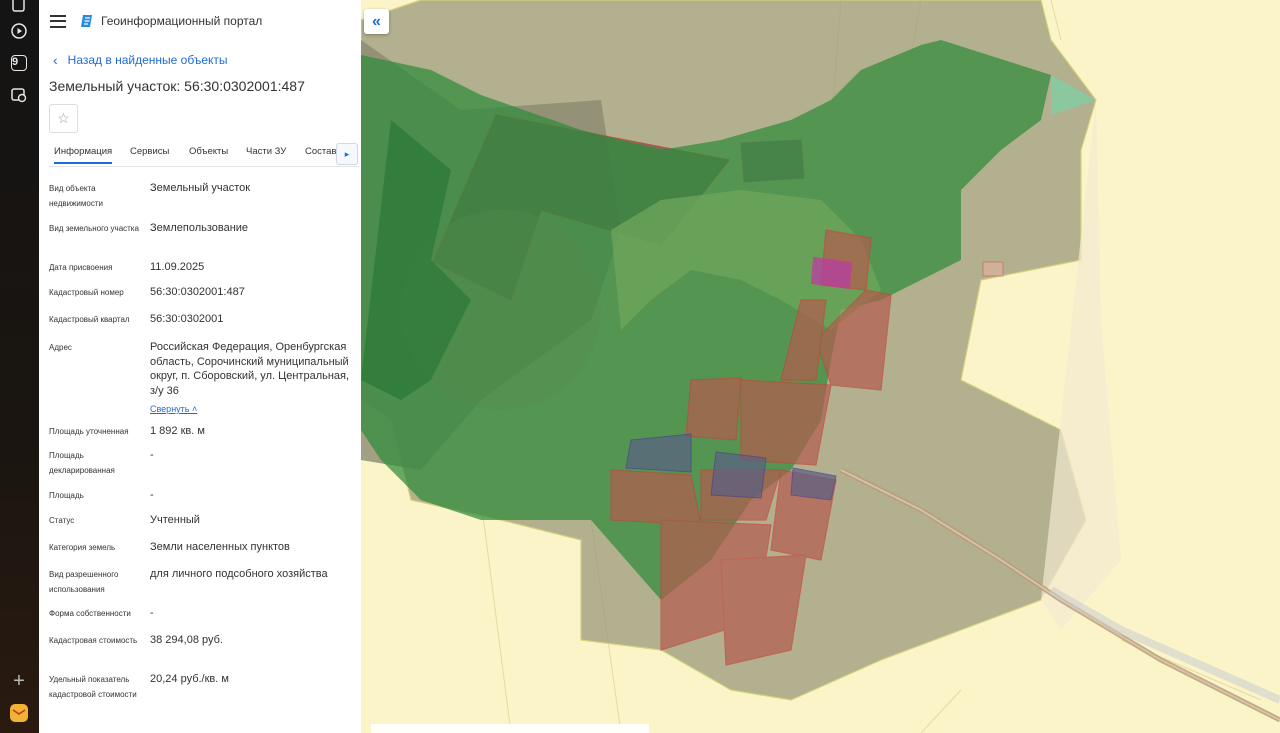 Image resolution: width=1280 pixels, height=733 pixels. What do you see at coordinates (19, 31) in the screenshot?
I see `play-icon` at bounding box center [19, 31].